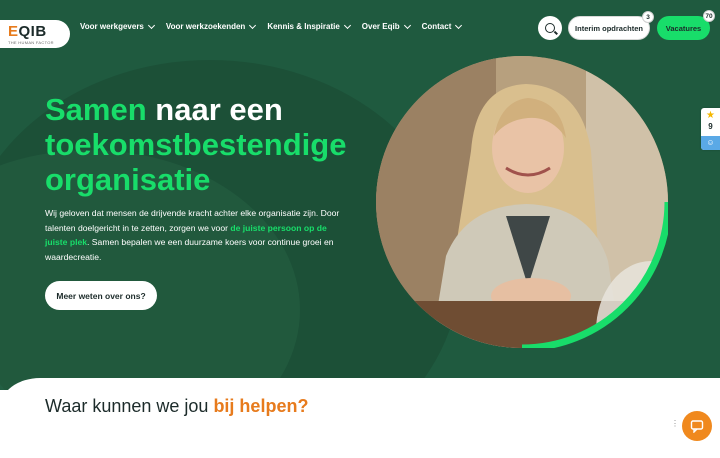  What do you see at coordinates (594, 274) in the screenshot?
I see `decorative-green-arc` at bounding box center [594, 274].